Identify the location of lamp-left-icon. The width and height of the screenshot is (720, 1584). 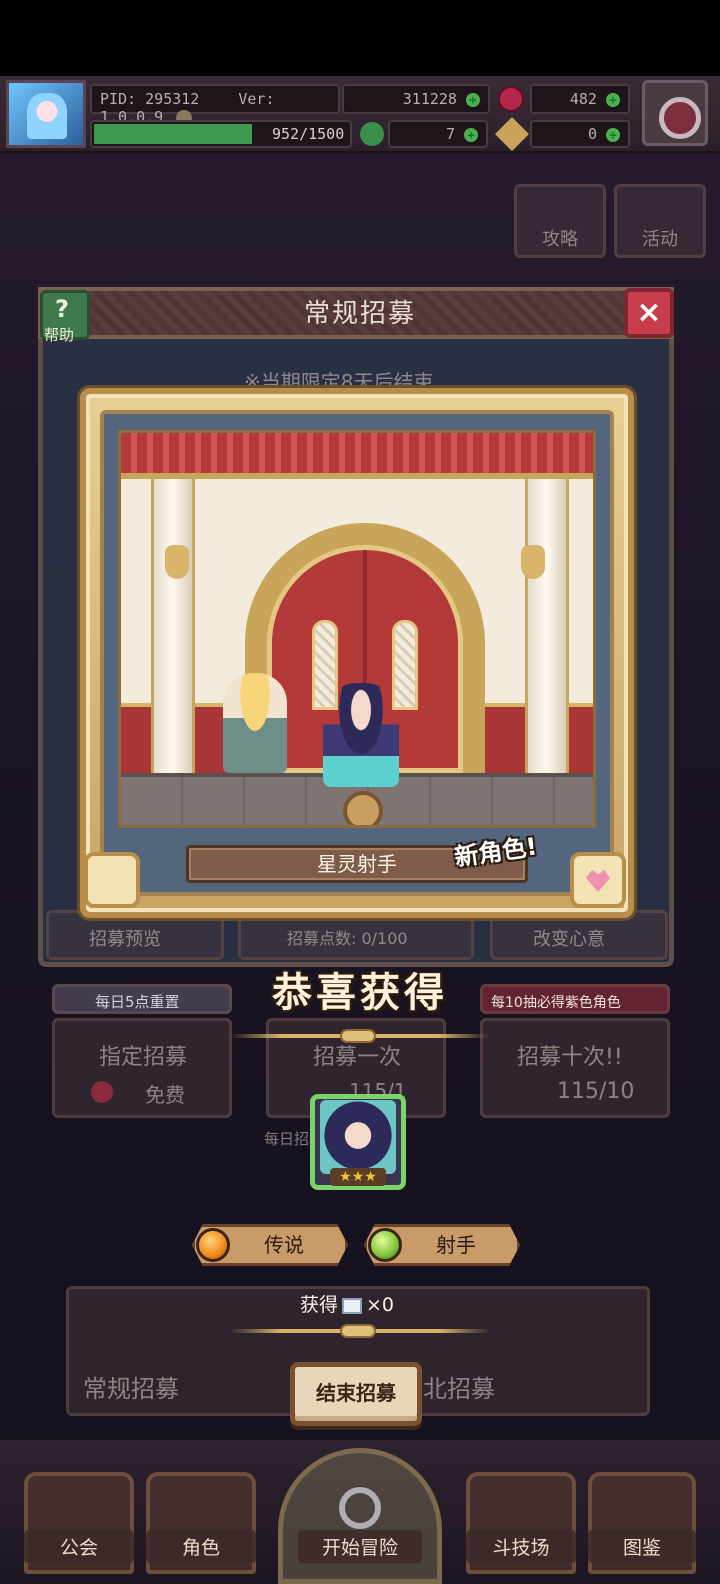
(177, 562).